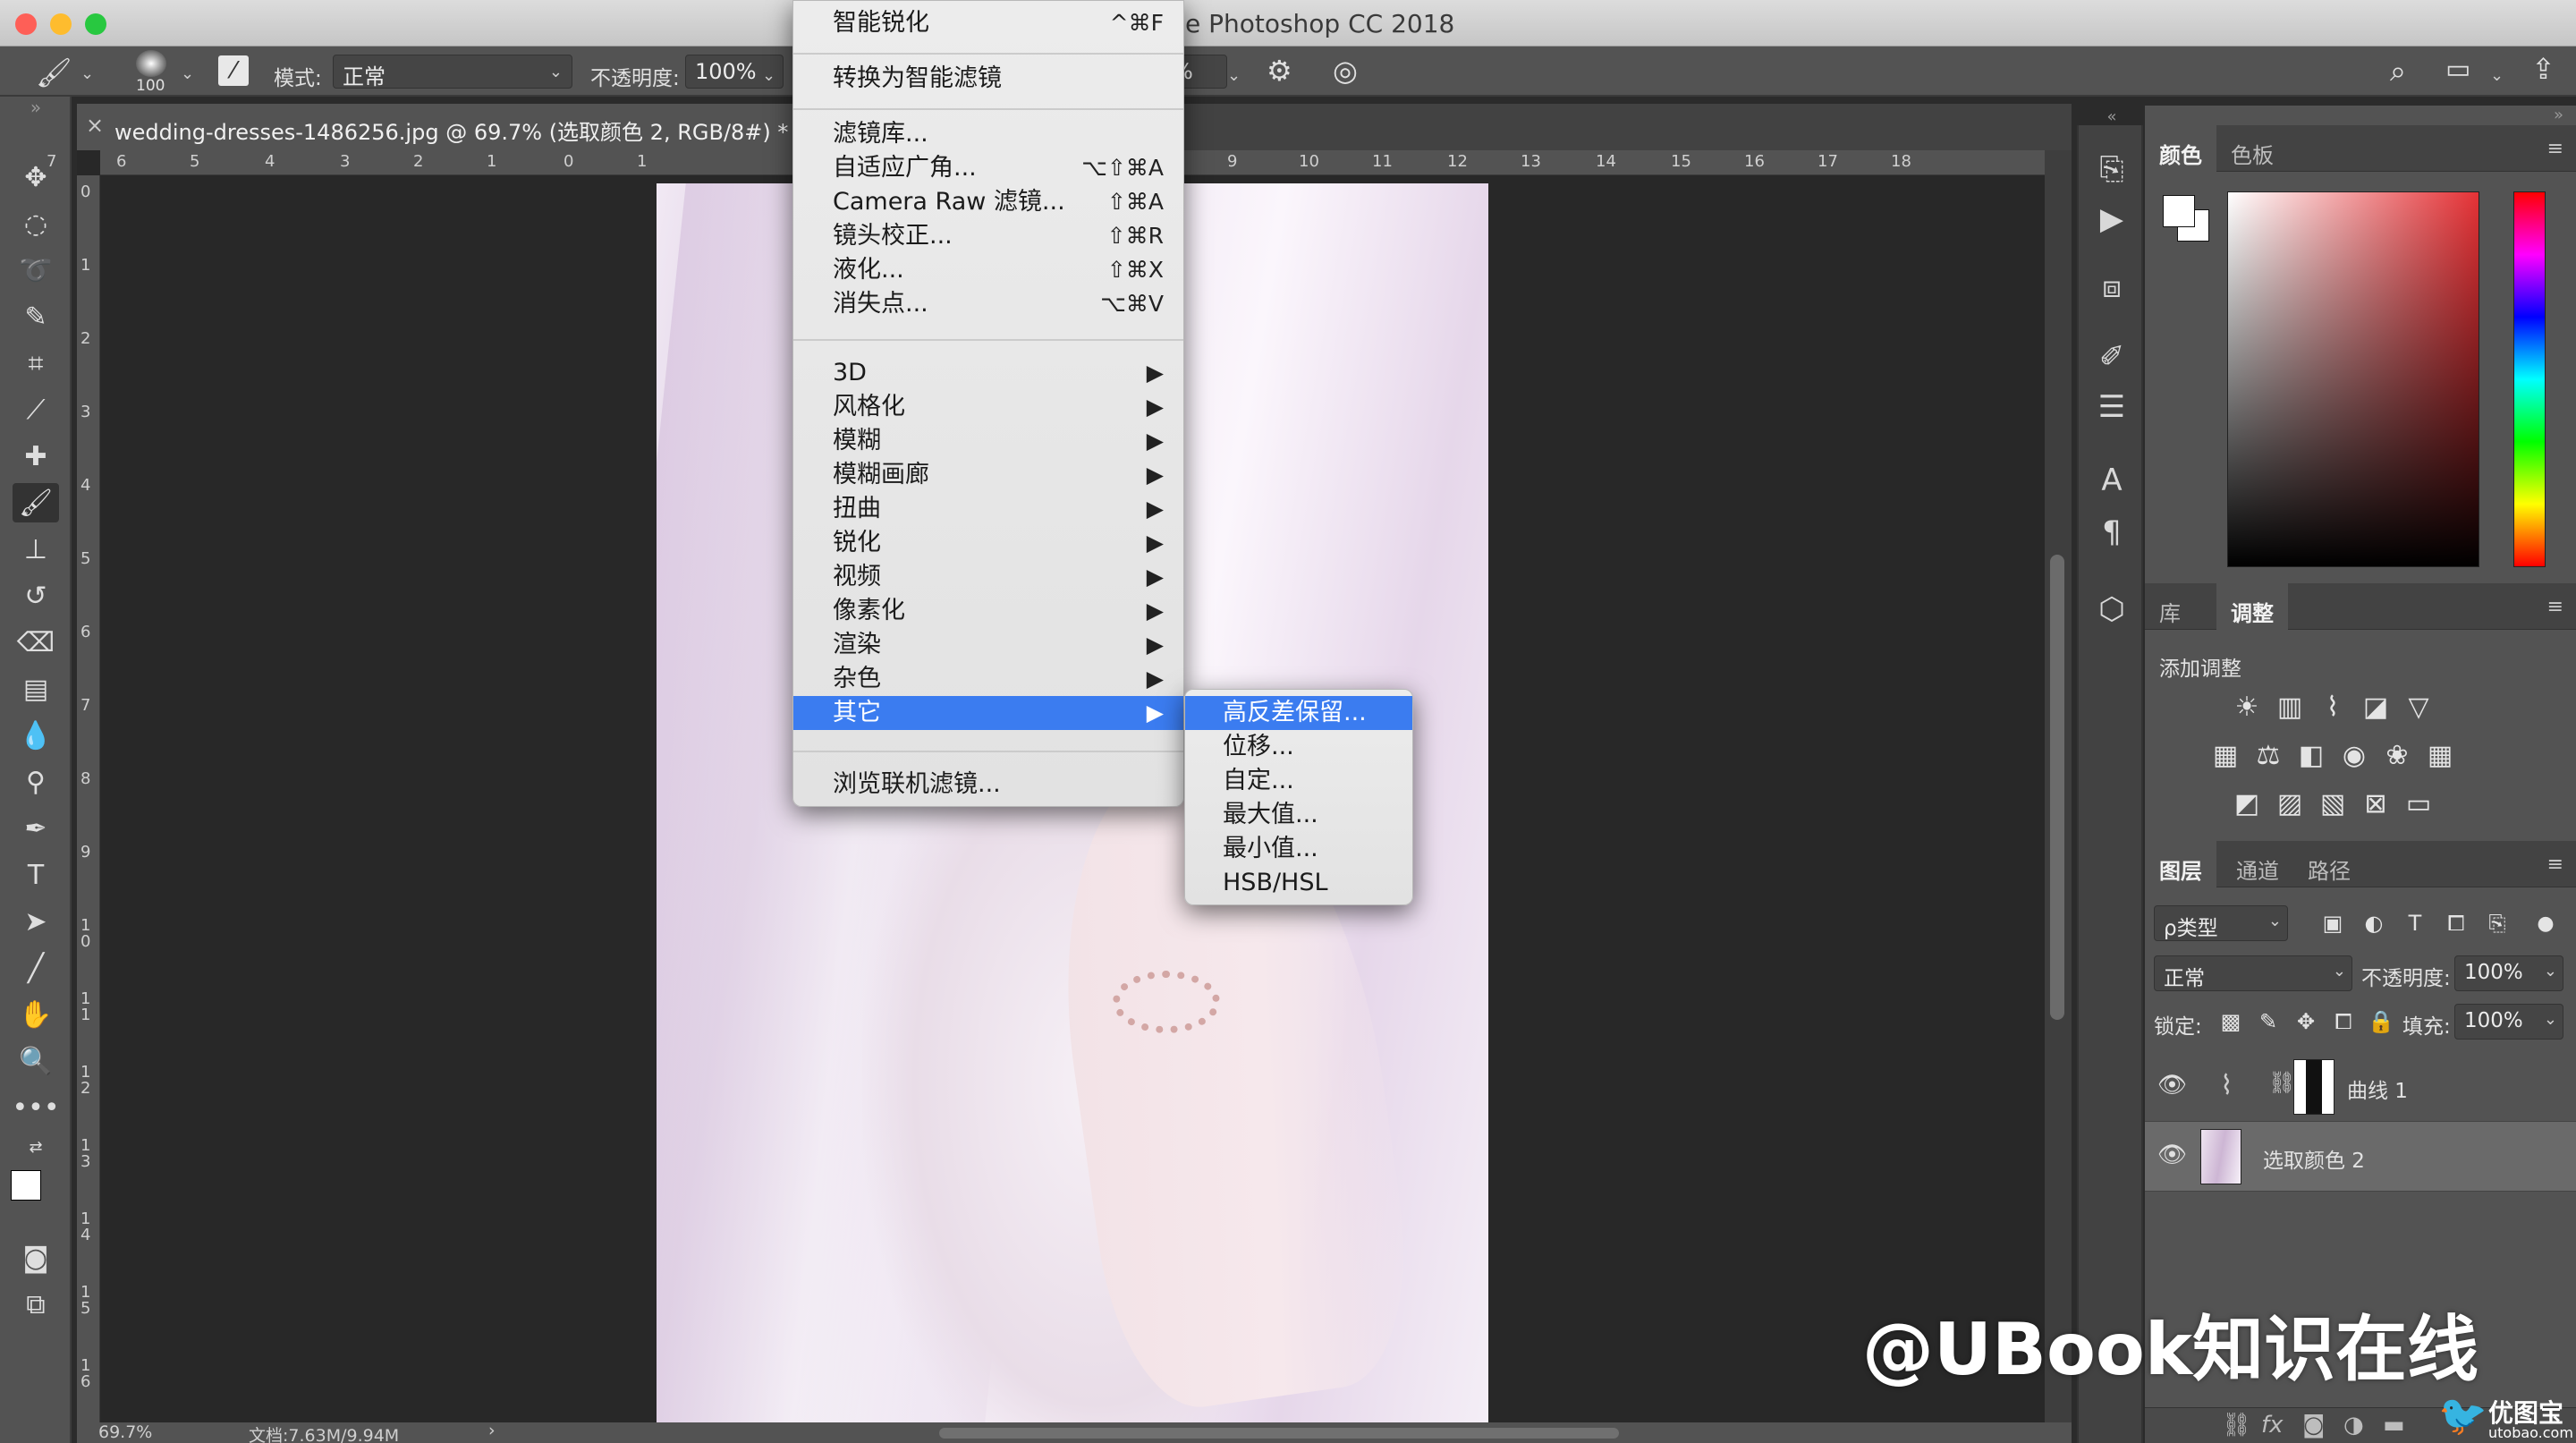 Image resolution: width=2576 pixels, height=1443 pixels. I want to click on vertical-ruler: 0 1 2 3 4 5 6 7 8 9 1 0 1 1 1 2 1 3 1 4 1 5 1 6, so click(88, 798).